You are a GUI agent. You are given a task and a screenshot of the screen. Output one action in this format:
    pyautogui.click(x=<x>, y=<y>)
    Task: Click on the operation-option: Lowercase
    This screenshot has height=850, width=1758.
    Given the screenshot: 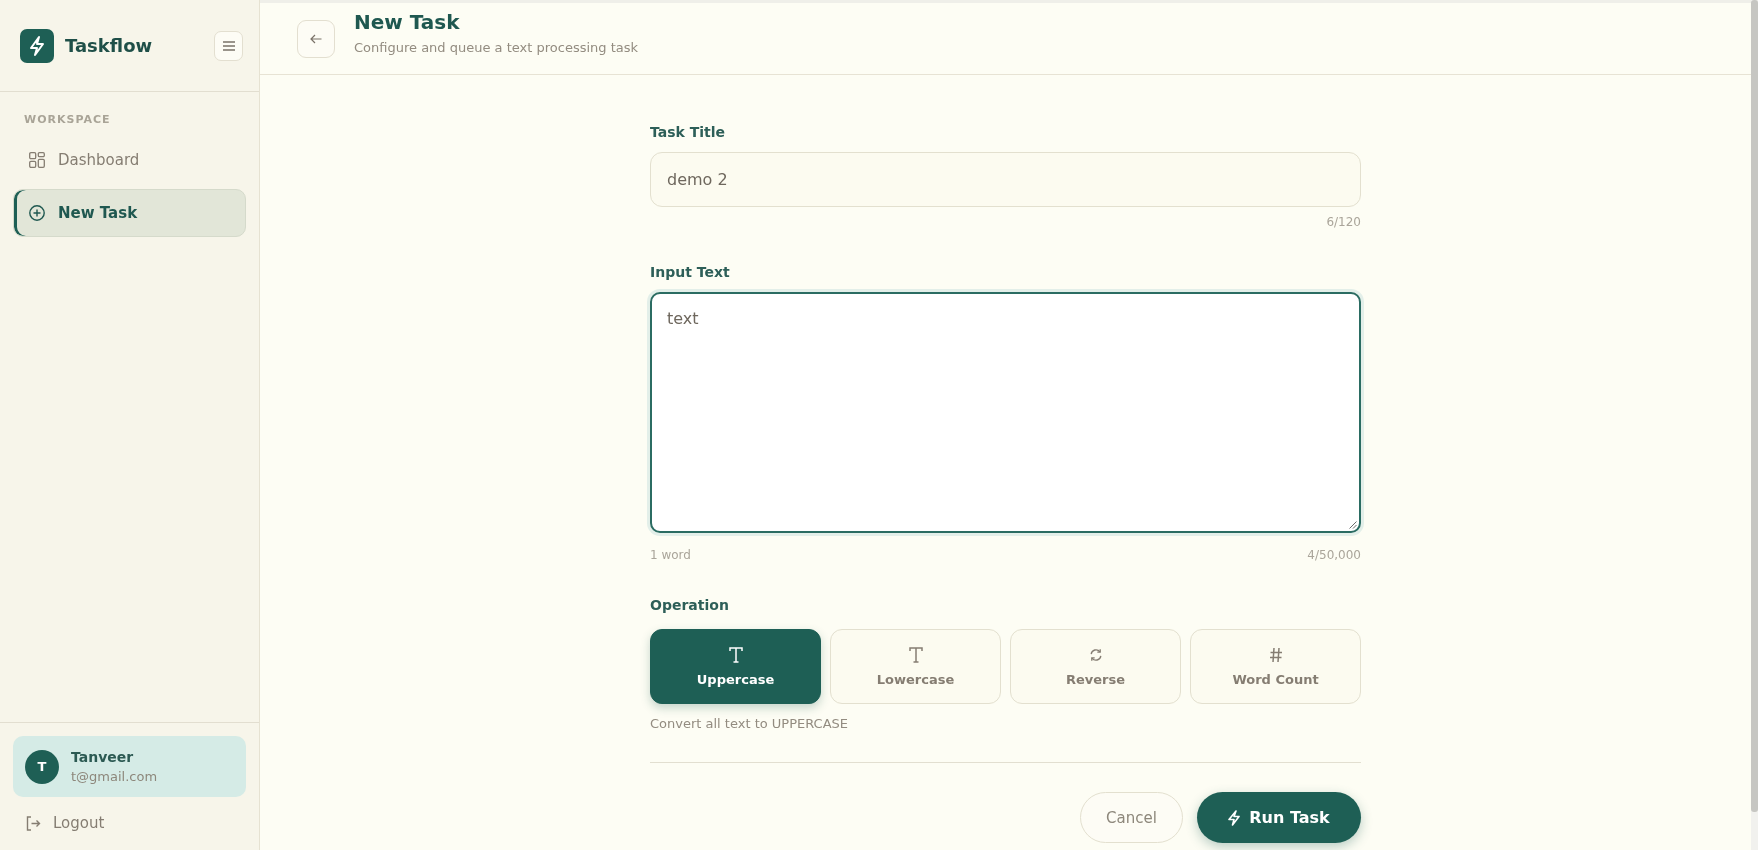 What is the action you would take?
    pyautogui.click(x=915, y=666)
    